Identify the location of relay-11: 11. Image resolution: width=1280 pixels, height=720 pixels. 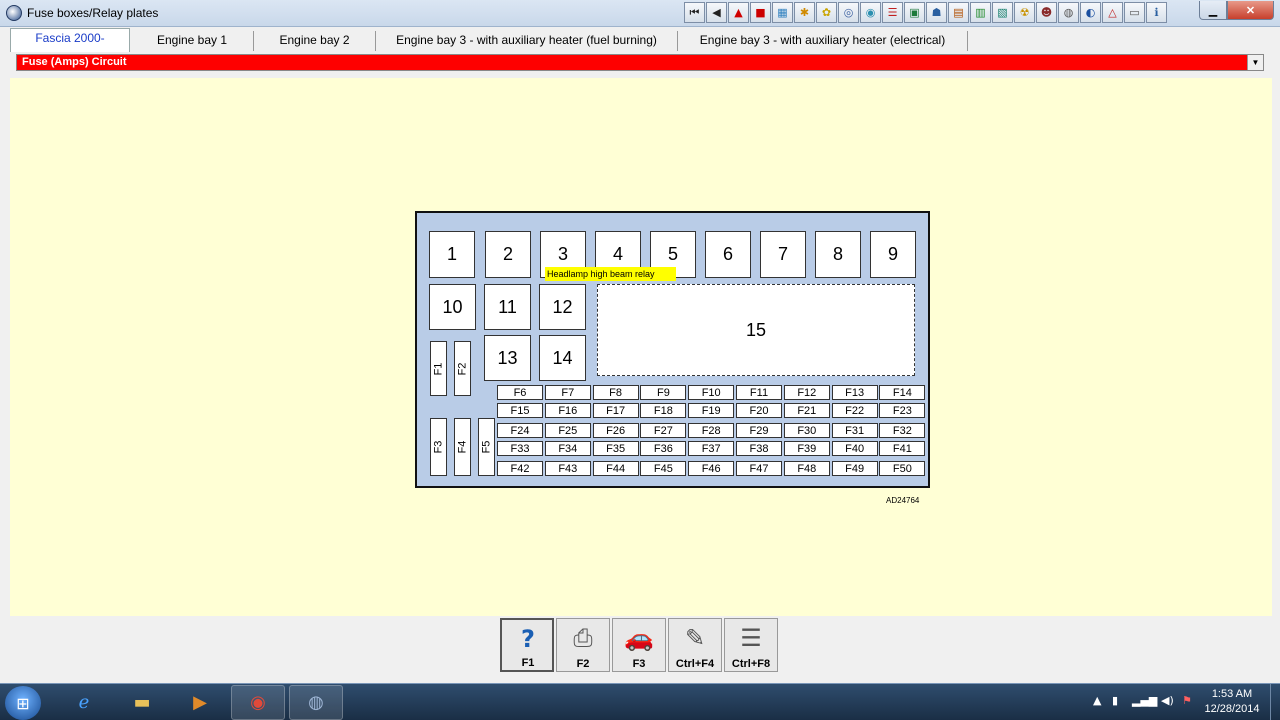
(507, 307).